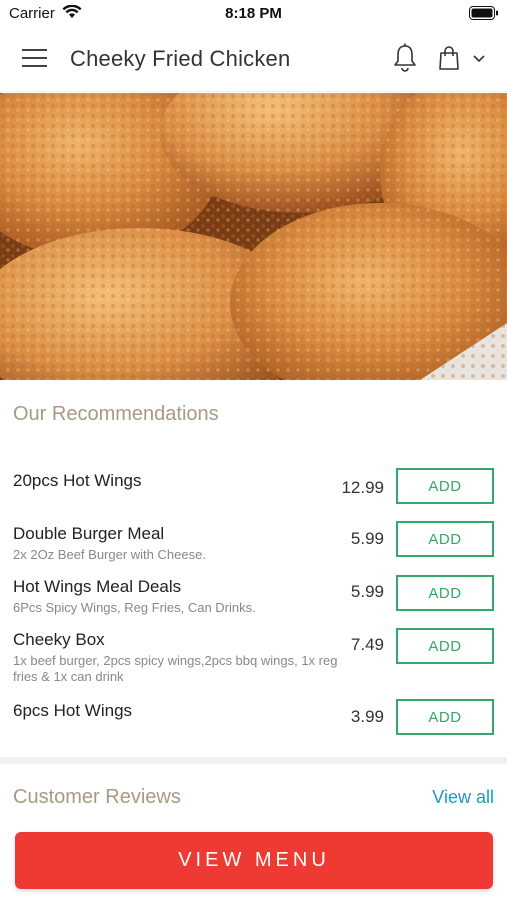 The height and width of the screenshot is (900, 507). I want to click on item-price: 7.49, so click(367, 644).